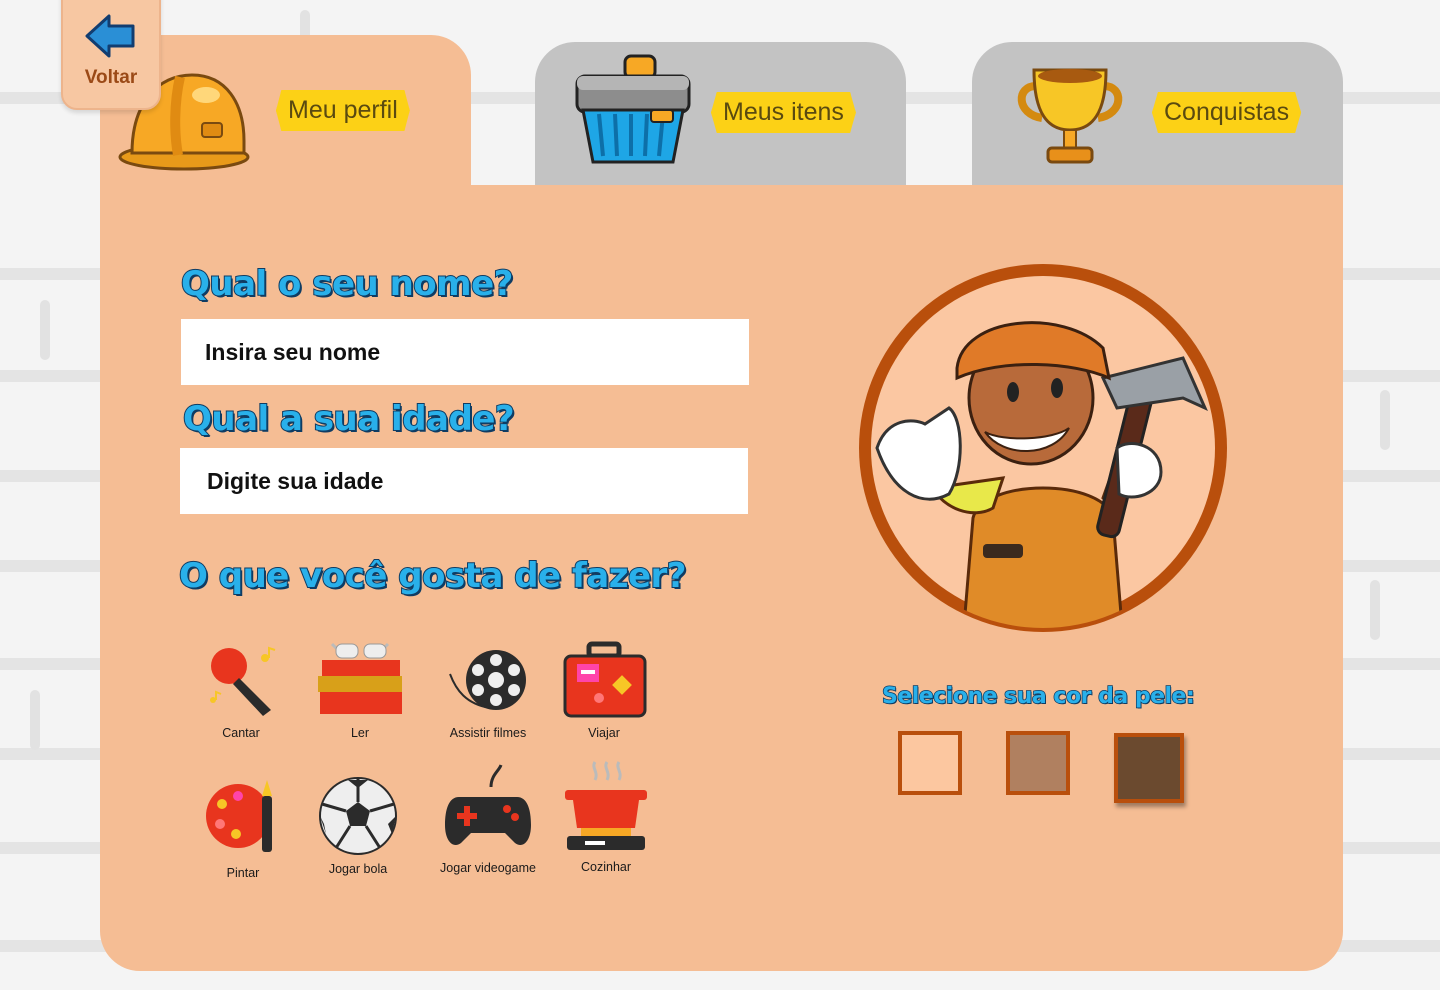 The width and height of the screenshot is (1440, 990). I want to click on microphone-icon, so click(243, 681).